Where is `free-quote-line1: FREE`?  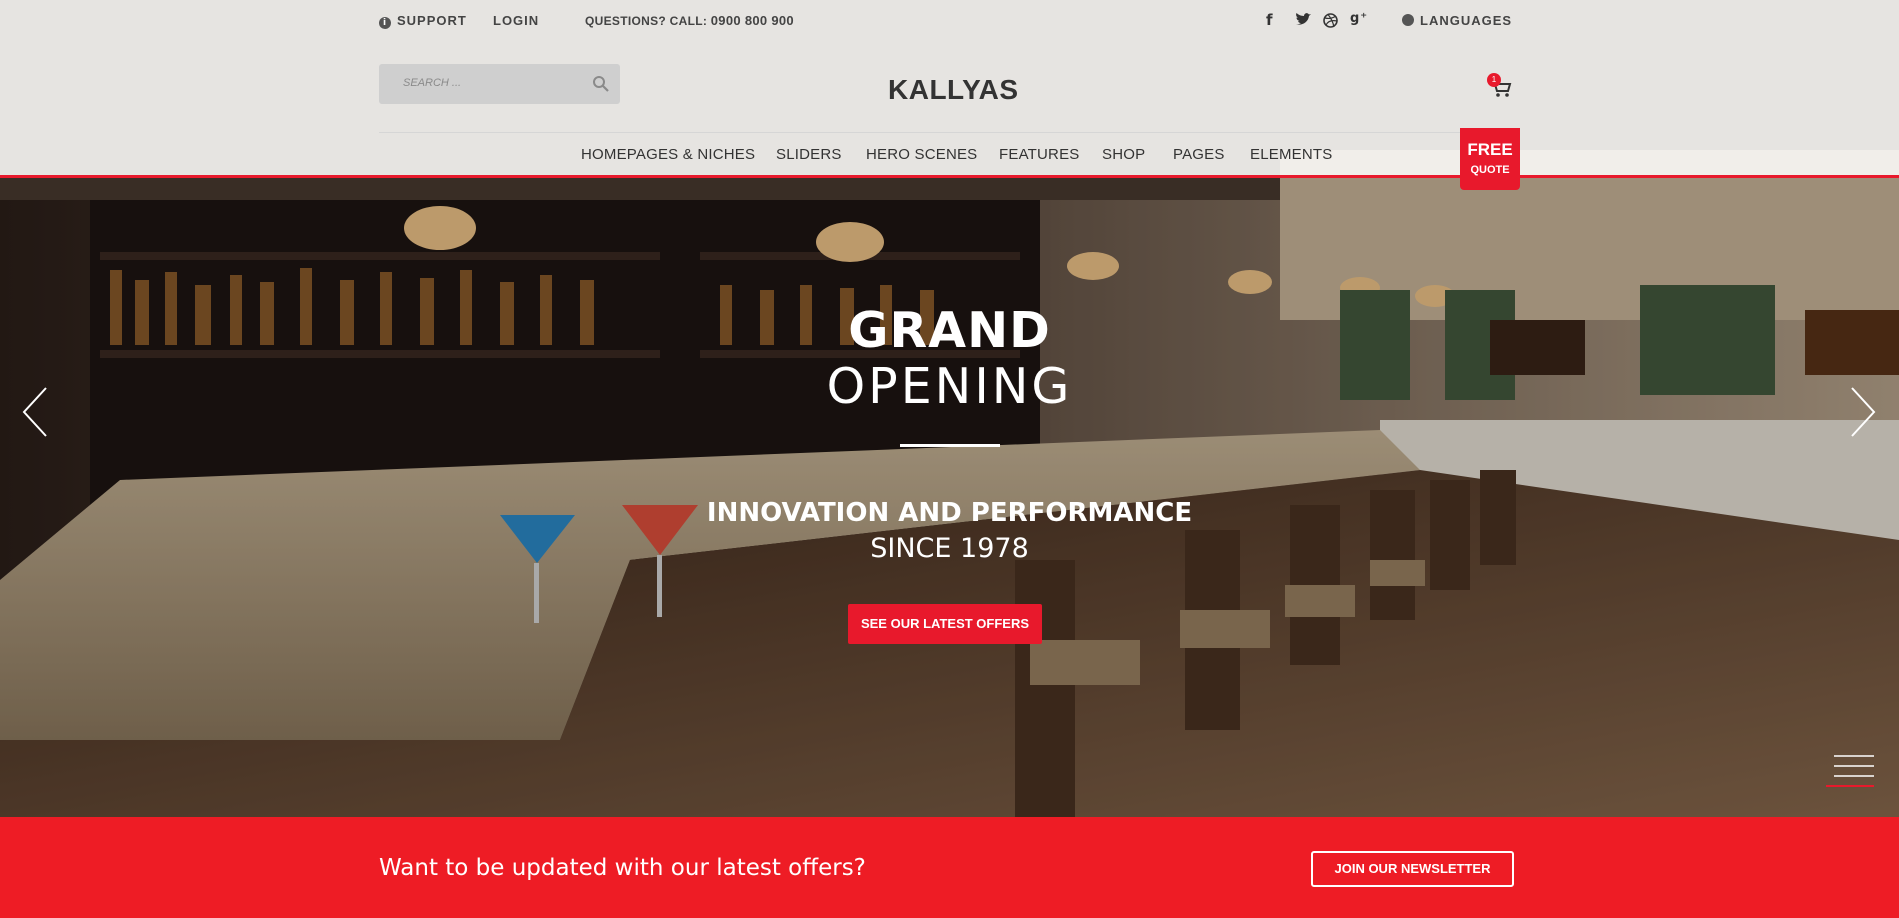 free-quote-line1: FREE is located at coordinates (1490, 149).